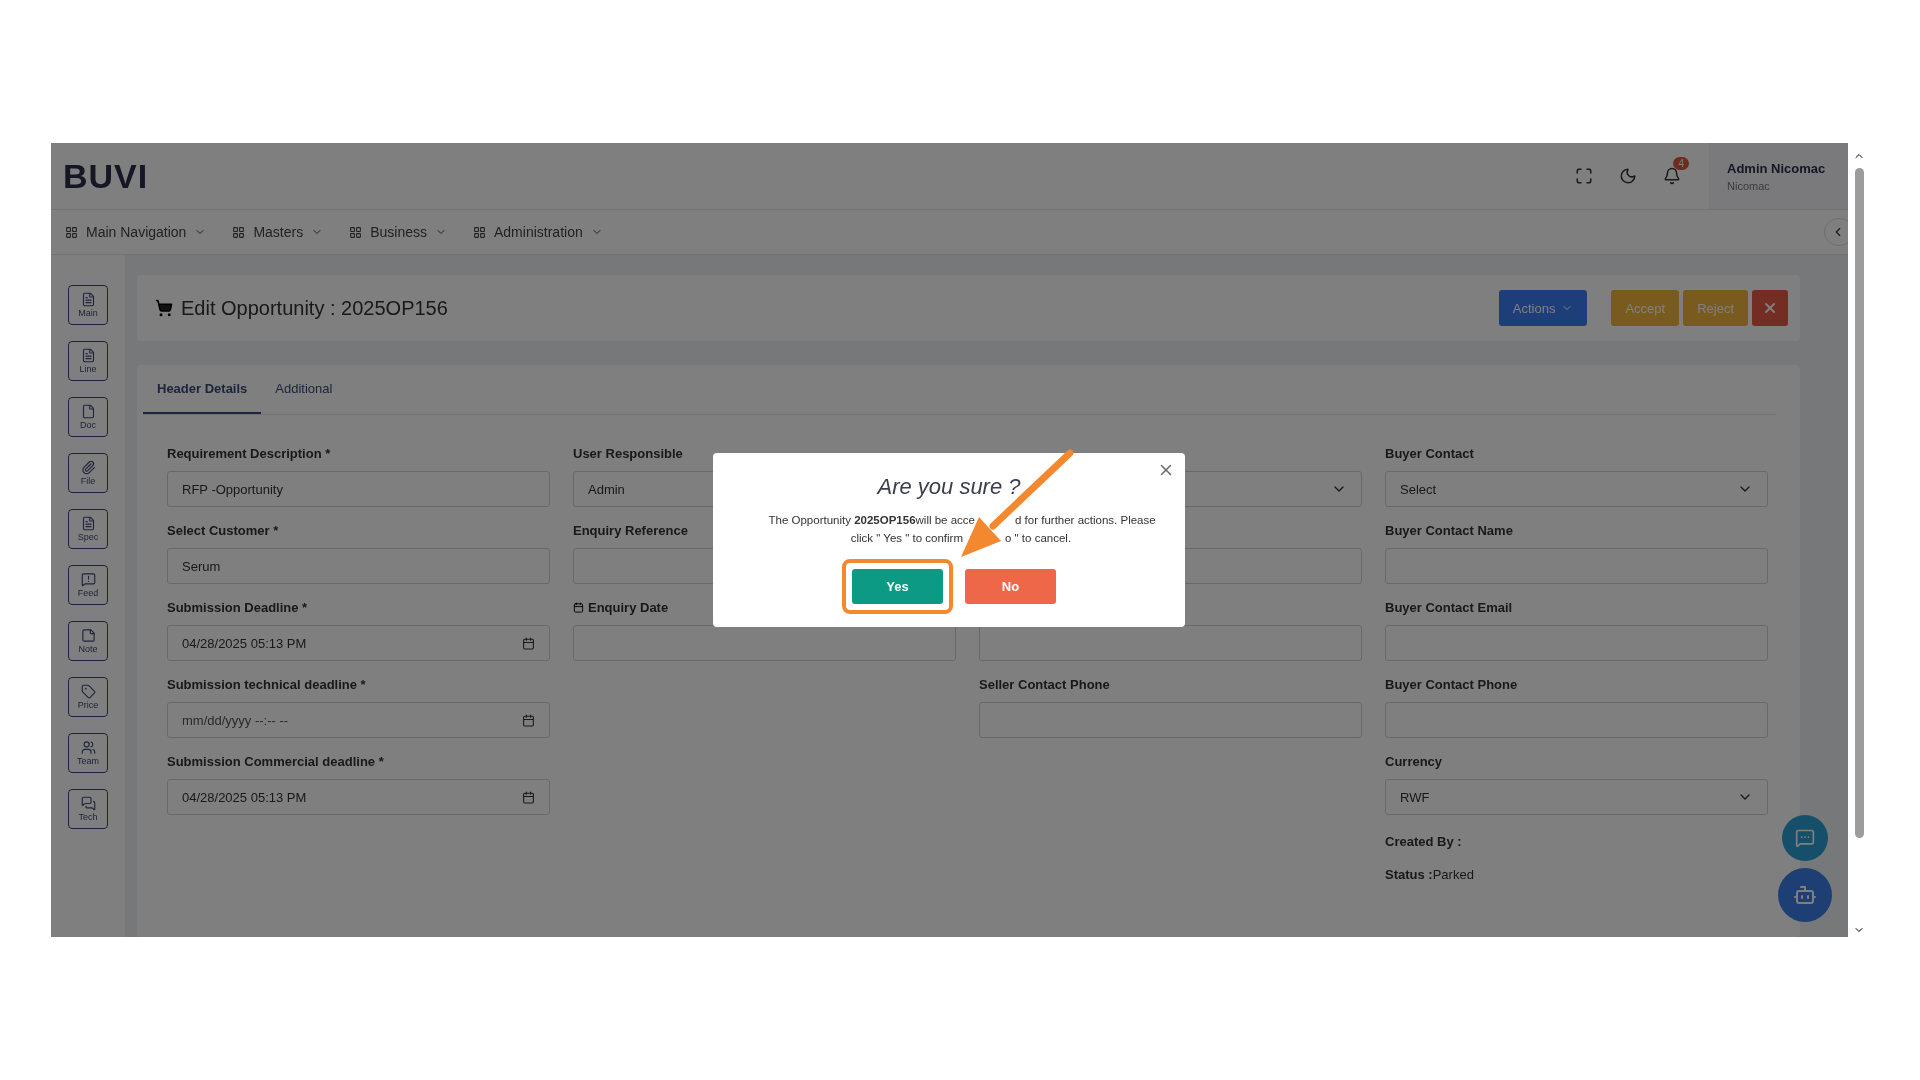 This screenshot has width=1920, height=1080. What do you see at coordinates (1576, 489) in the screenshot?
I see `select-field: Select` at bounding box center [1576, 489].